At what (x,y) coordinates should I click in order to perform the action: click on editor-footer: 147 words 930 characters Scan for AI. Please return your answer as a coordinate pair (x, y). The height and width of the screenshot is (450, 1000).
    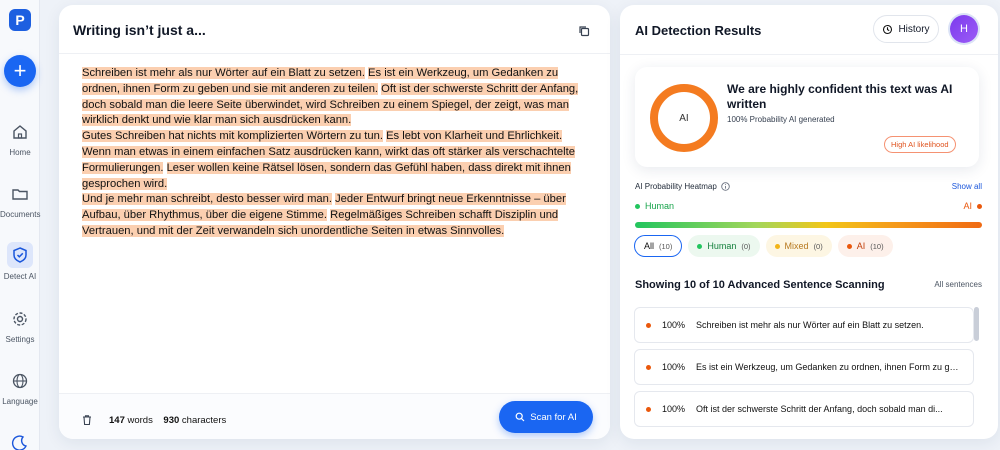
    Looking at the image, I should click on (334, 416).